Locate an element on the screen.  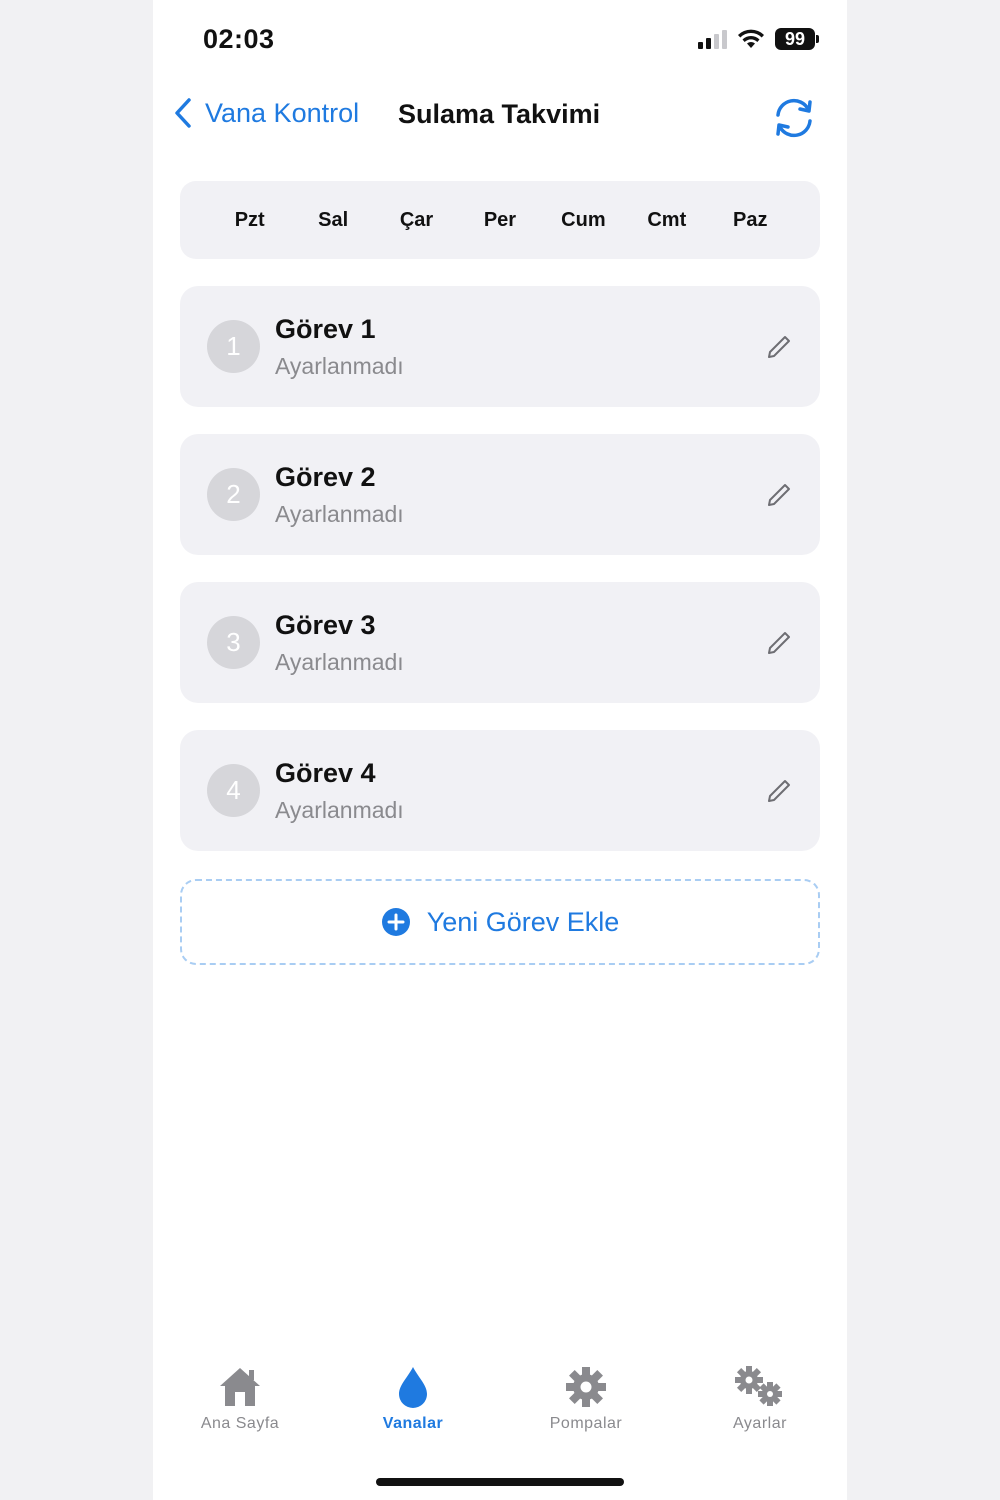
battery-icon: 99 is located at coordinates (797, 39).